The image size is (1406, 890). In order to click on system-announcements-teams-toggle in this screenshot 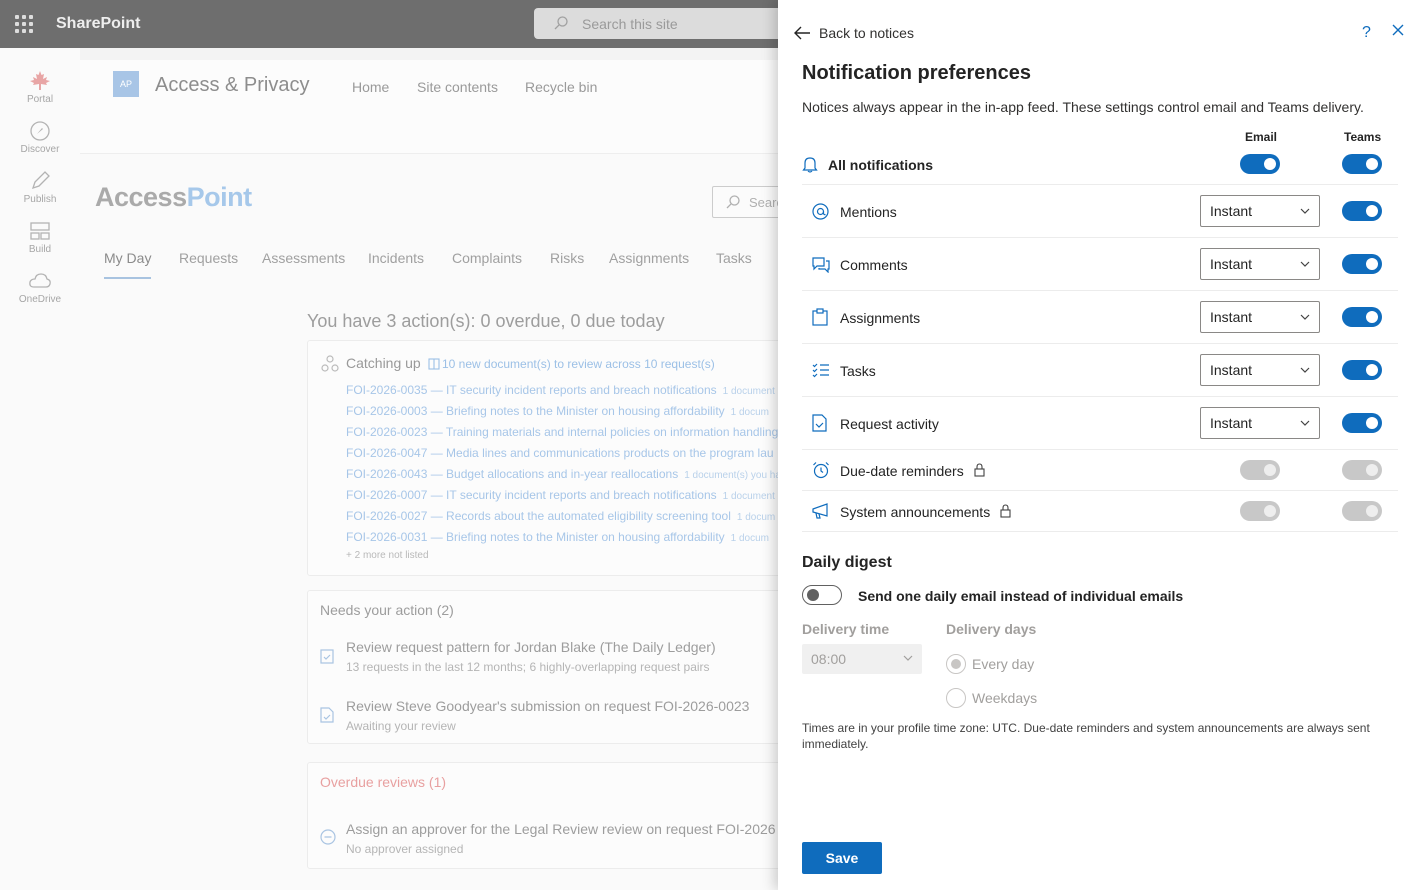, I will do `click(1362, 511)`.